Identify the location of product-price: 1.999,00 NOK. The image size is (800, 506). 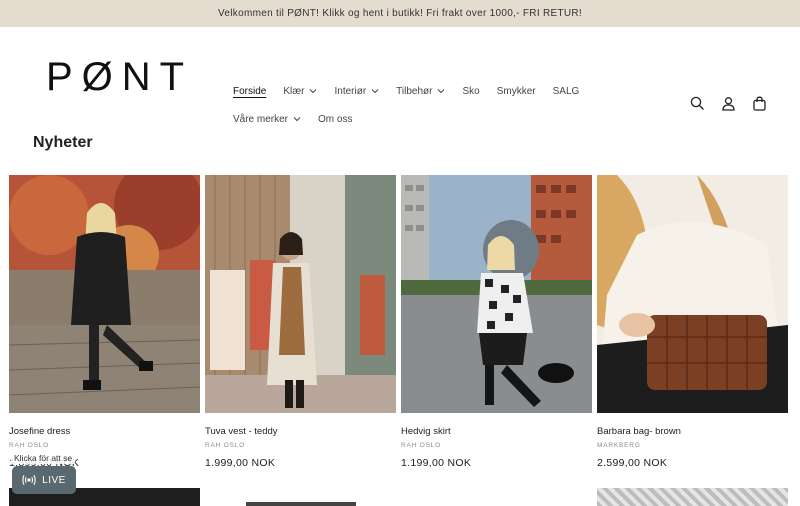
(240, 463).